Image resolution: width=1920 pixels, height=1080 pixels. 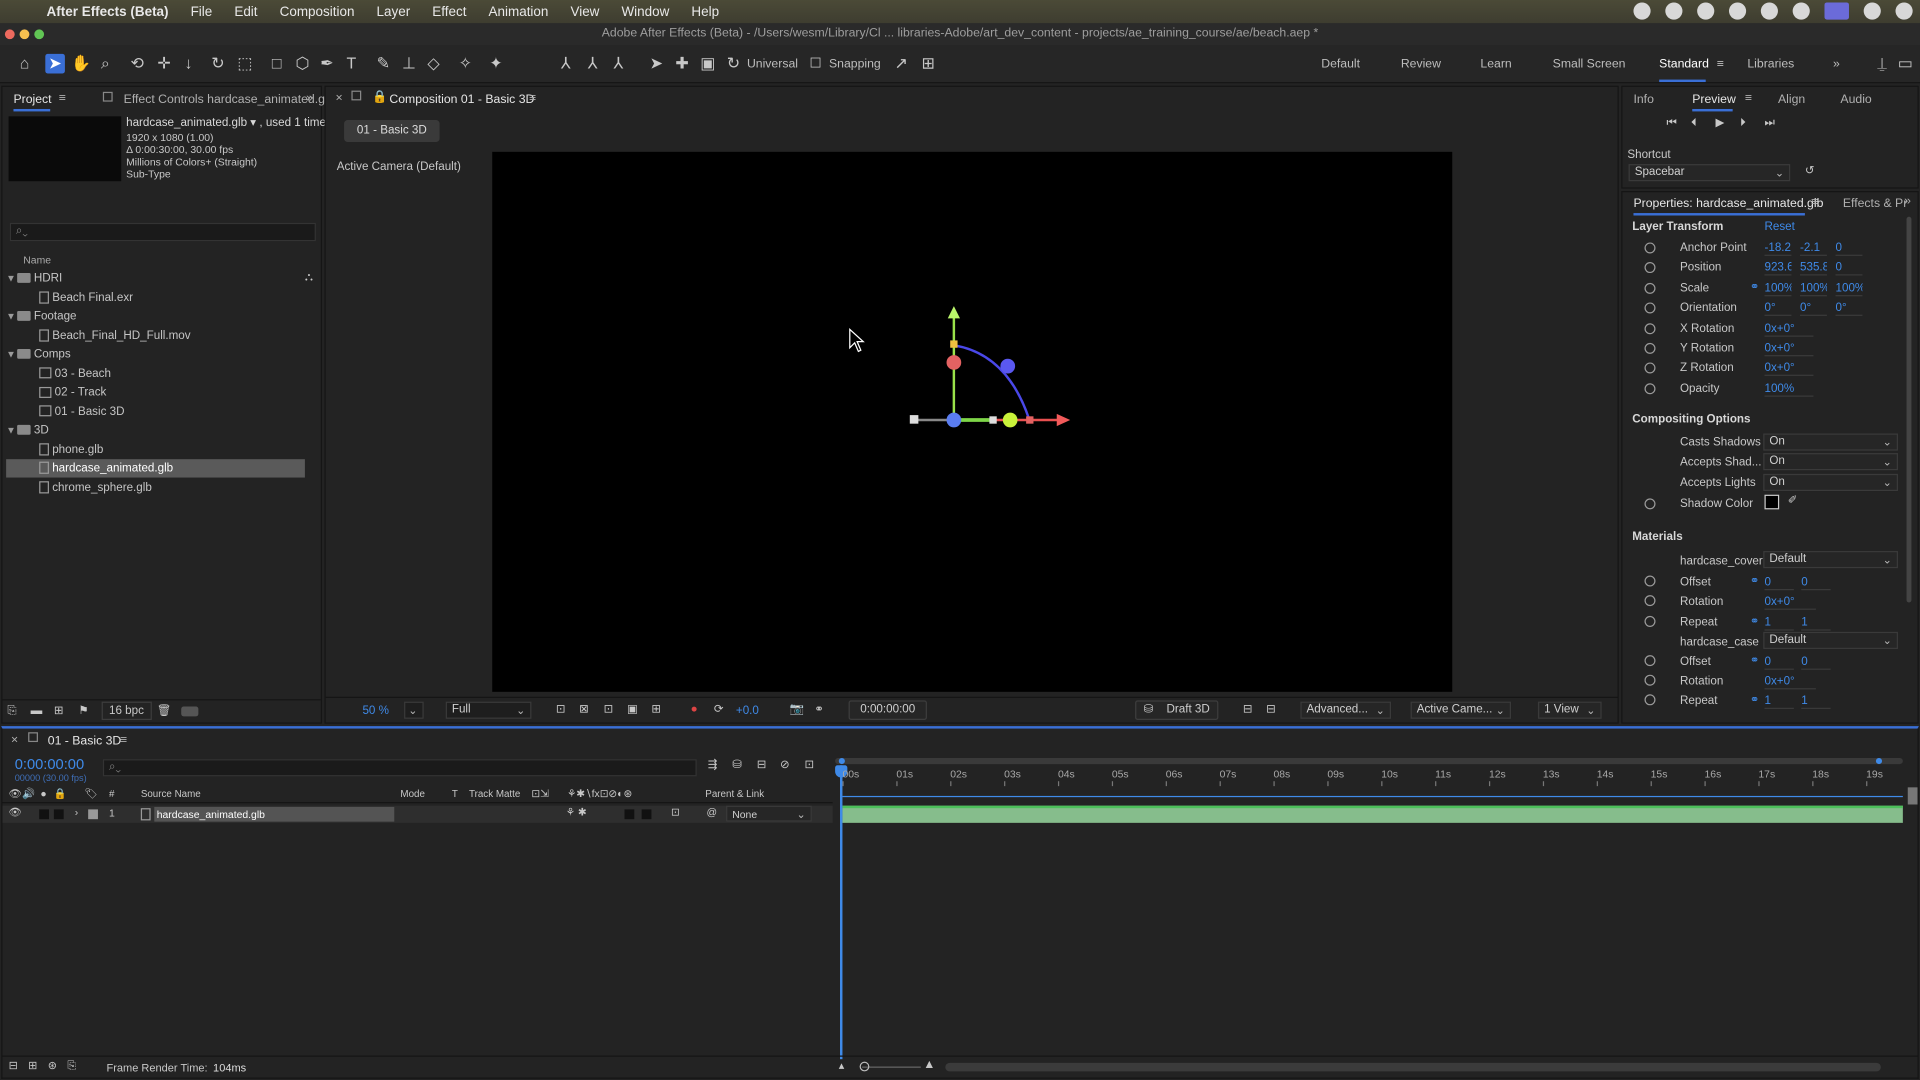 I want to click on resolution-dropdown: Full ⌄, so click(x=488, y=710).